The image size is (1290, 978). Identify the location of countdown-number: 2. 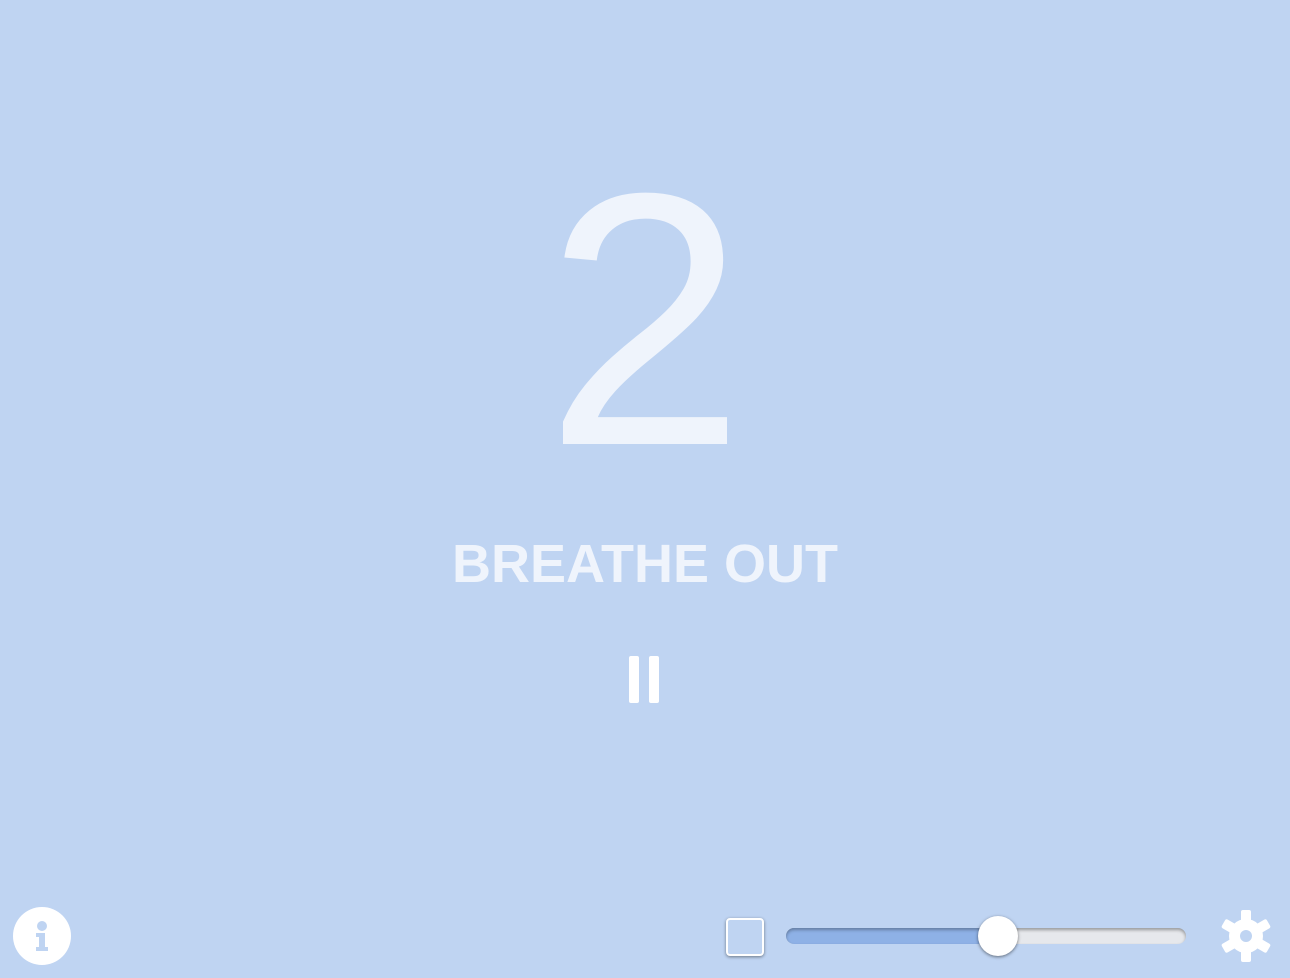
(645, 320).